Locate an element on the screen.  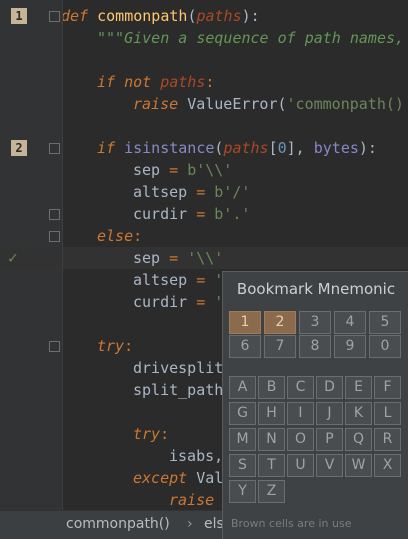
code-line: curdir = b'.' is located at coordinates (235, 214).